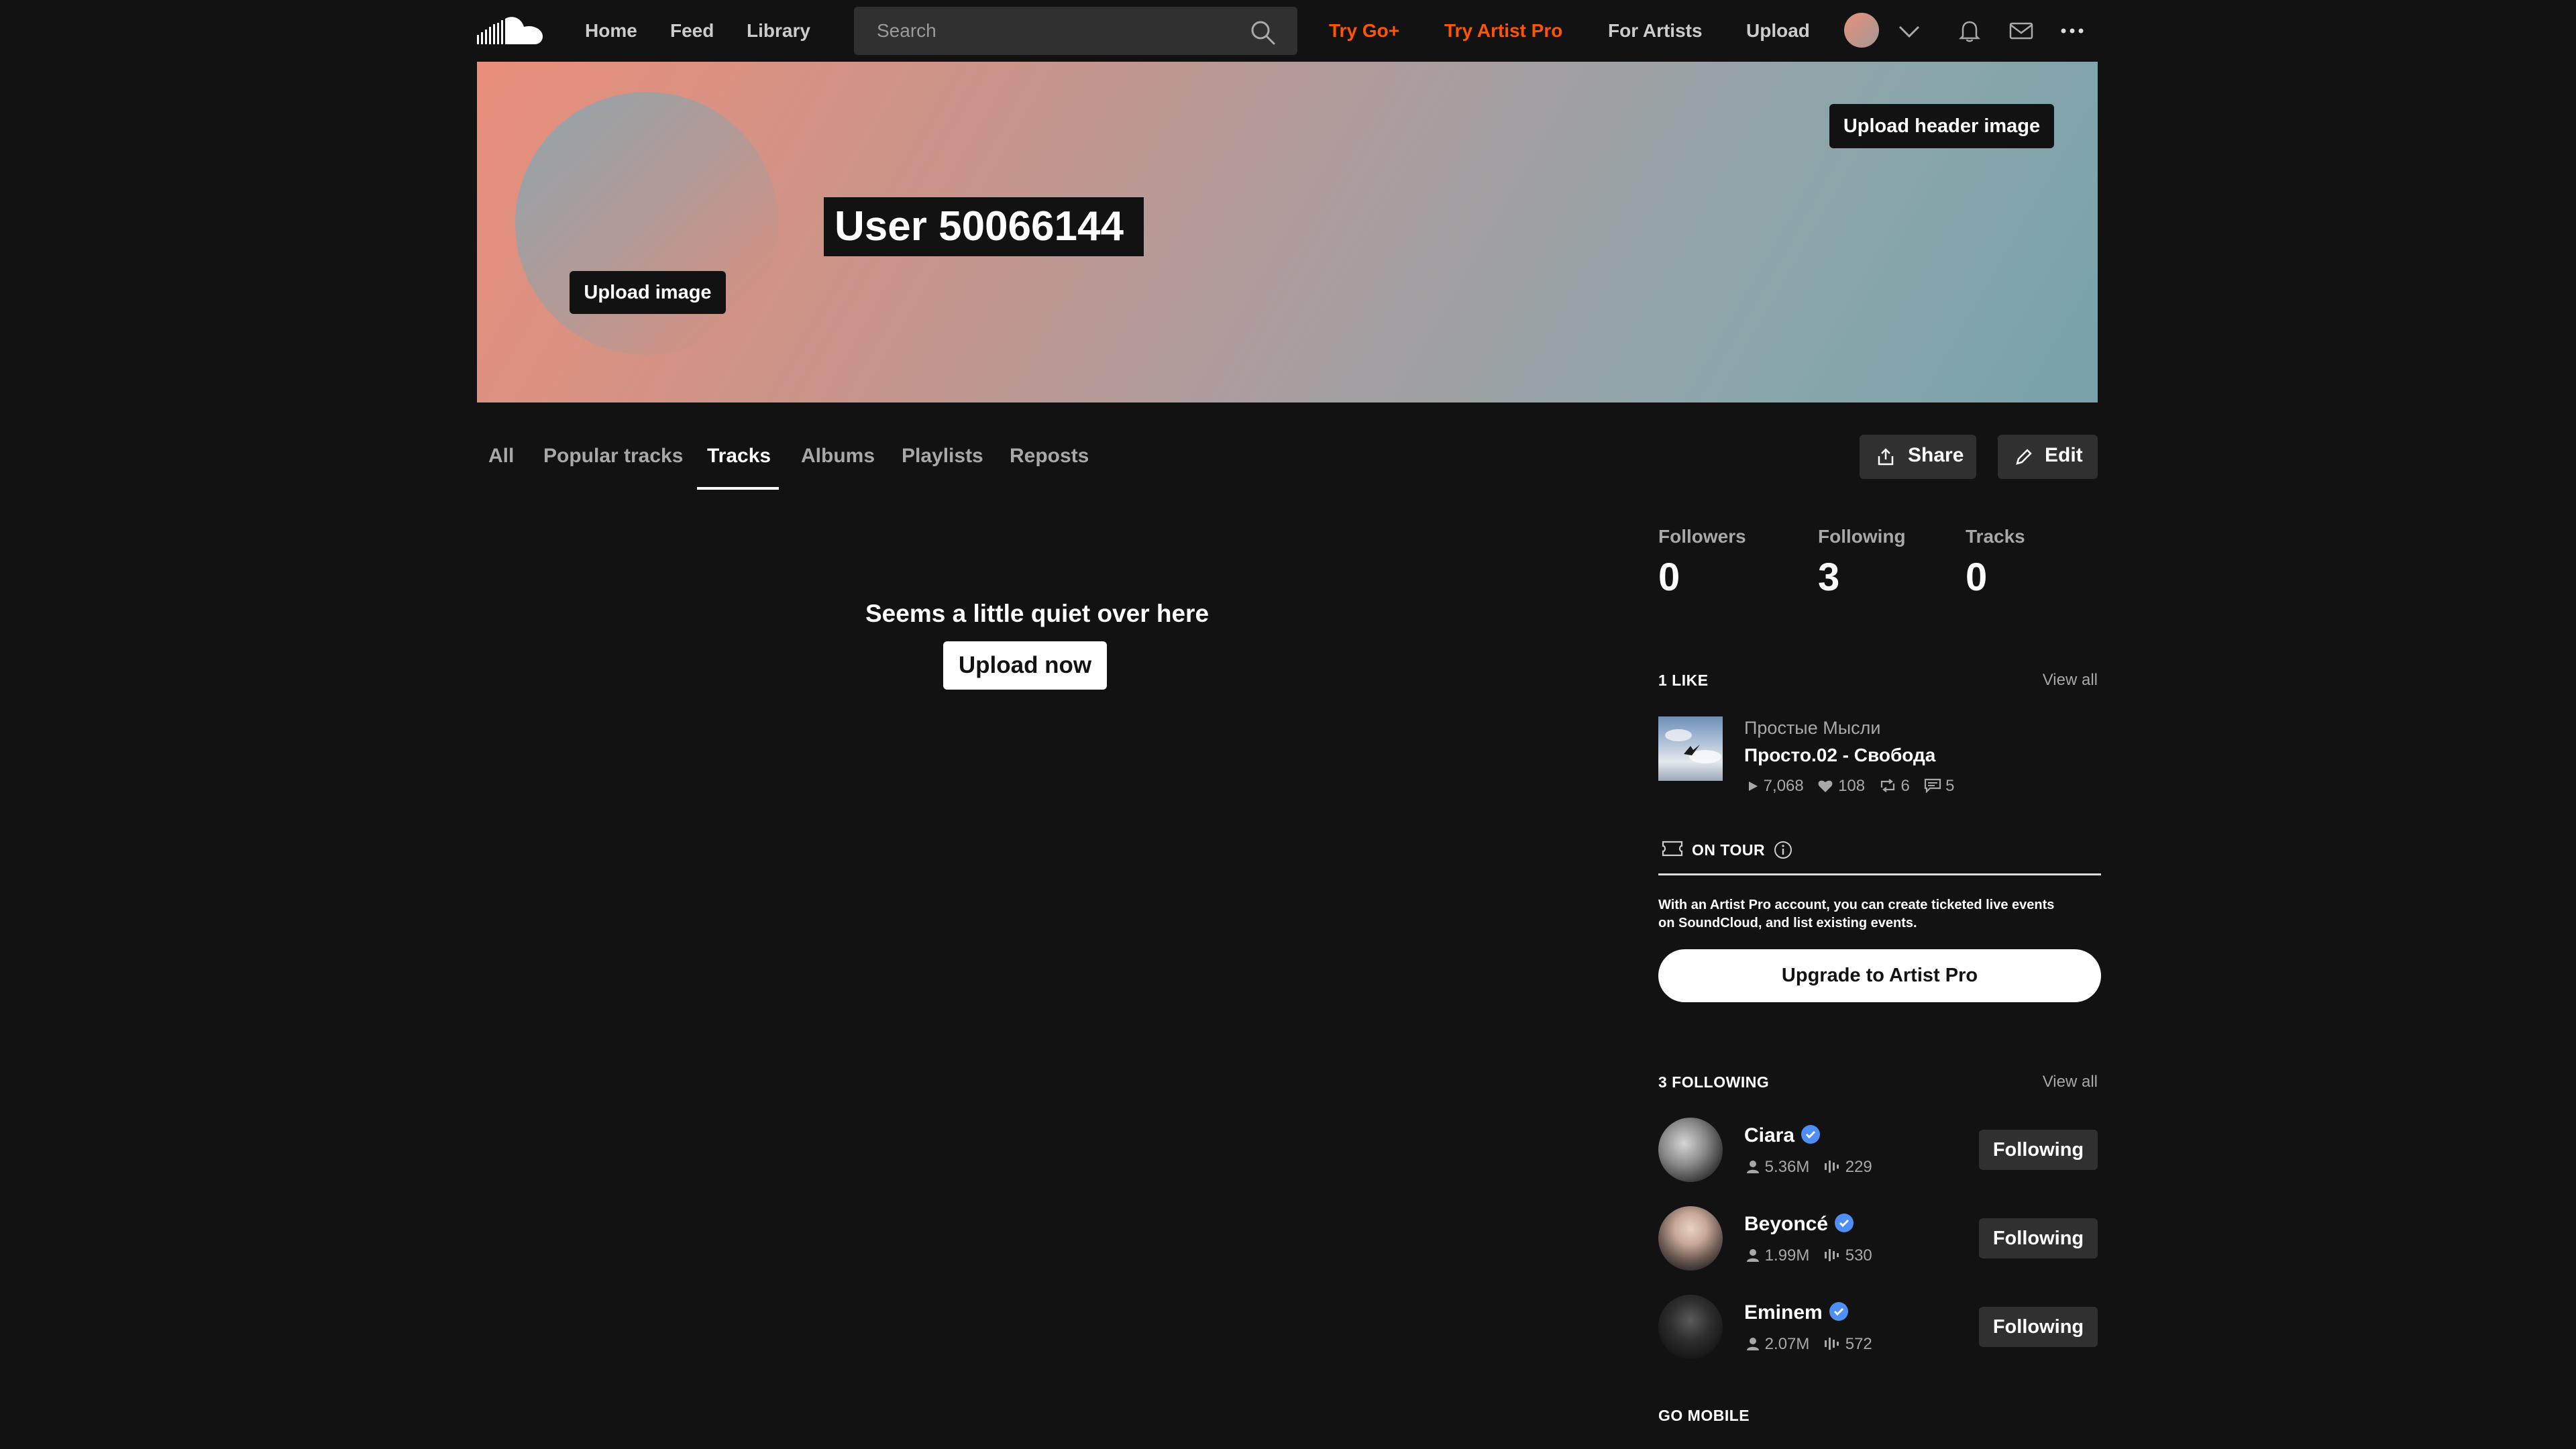  Describe the element at coordinates (778, 31) in the screenshot. I see `nav-library: Library` at that location.